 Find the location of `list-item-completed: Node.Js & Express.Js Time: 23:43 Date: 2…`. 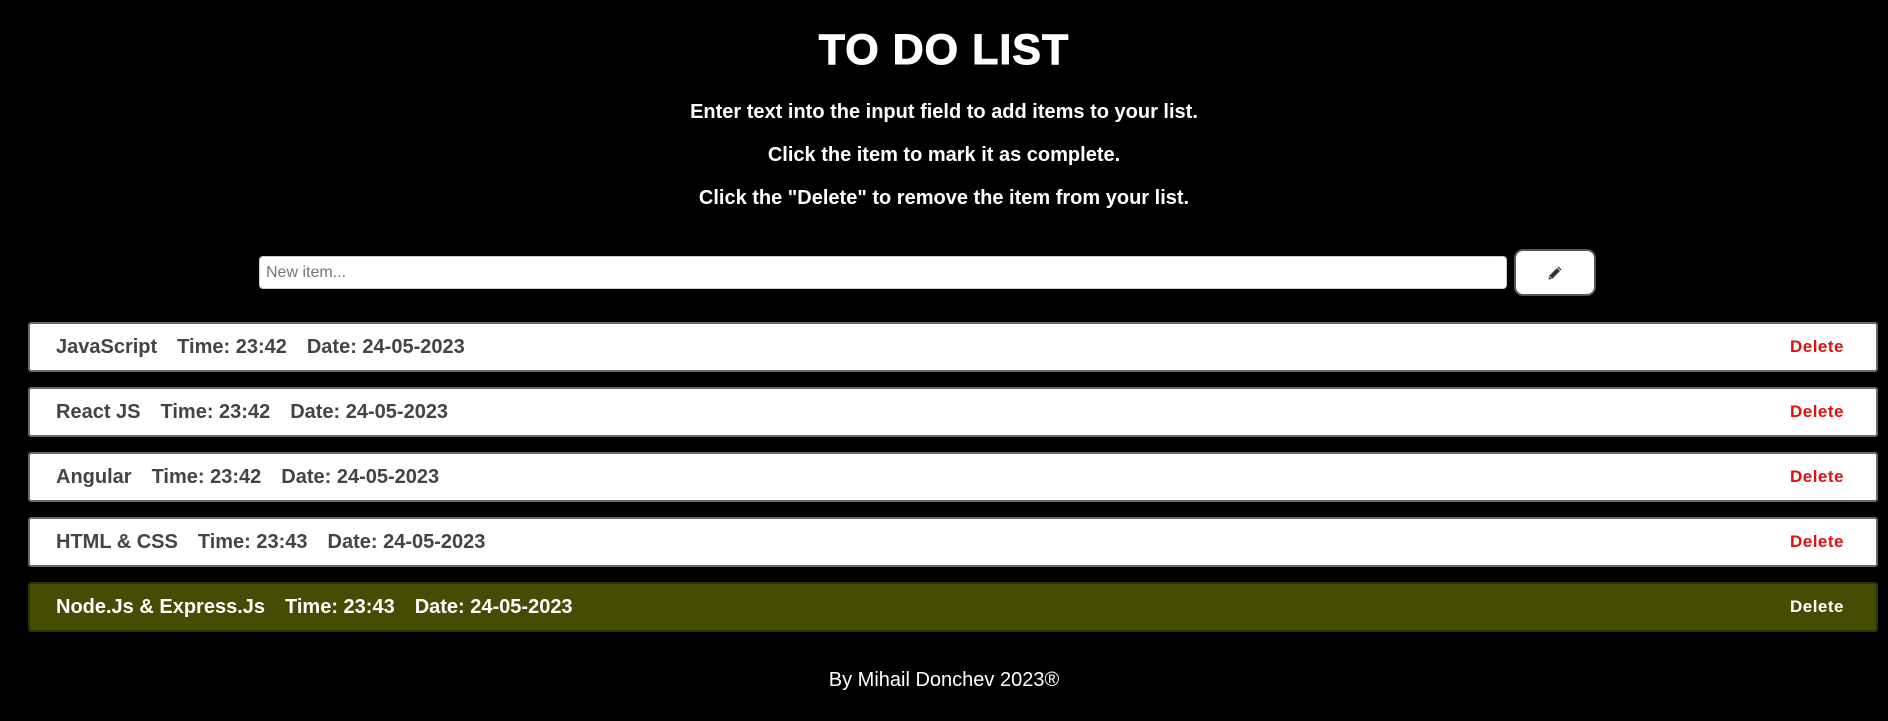

list-item-completed: Node.Js & Express.Js Time: 23:43 Date: 2… is located at coordinates (953, 607).